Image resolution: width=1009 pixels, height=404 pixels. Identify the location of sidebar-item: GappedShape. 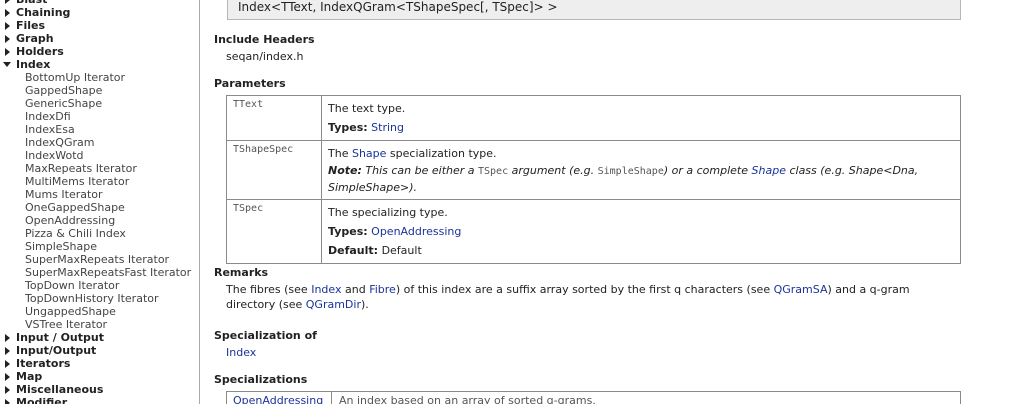
(99, 90).